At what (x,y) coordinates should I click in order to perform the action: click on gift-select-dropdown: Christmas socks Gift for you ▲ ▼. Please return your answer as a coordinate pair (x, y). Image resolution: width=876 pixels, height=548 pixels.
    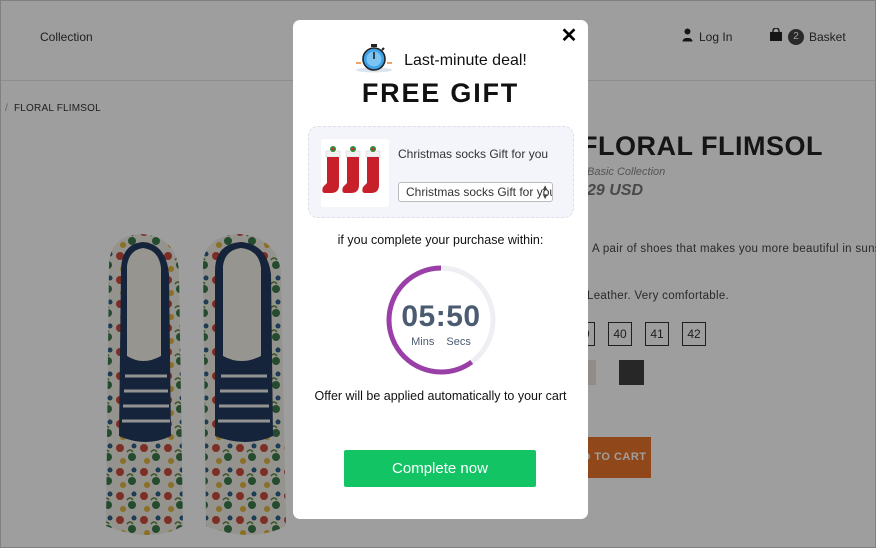
    Looking at the image, I should click on (475, 192).